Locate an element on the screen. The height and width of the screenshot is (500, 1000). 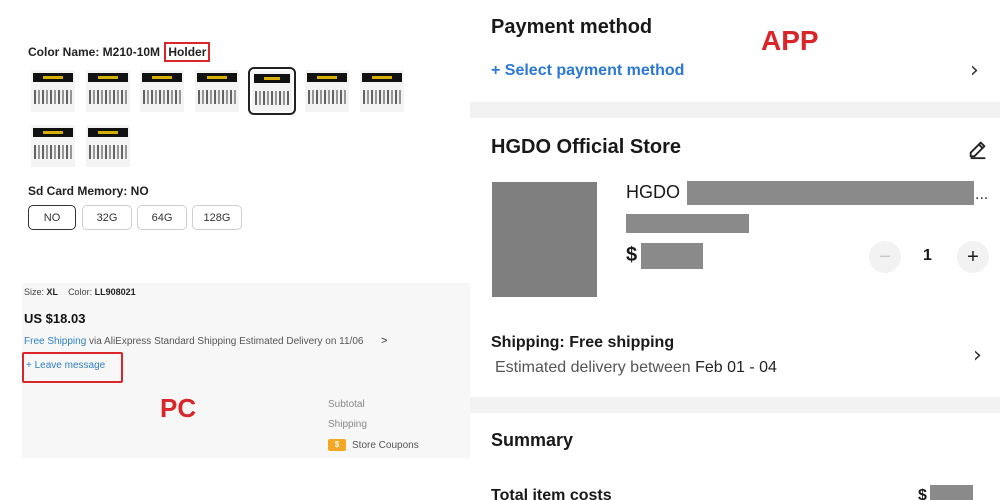
plus-icon: + is located at coordinates (973, 256).